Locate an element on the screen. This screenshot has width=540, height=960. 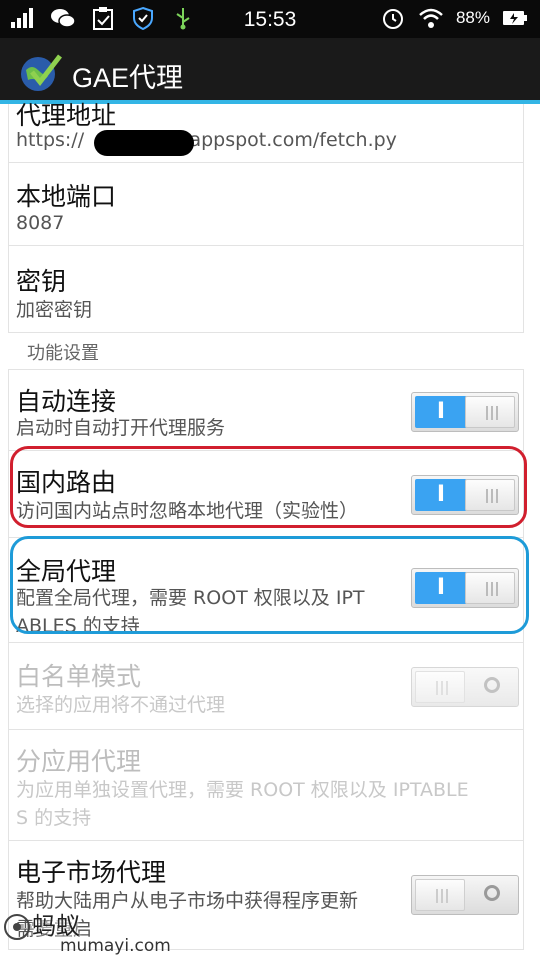
app-title: GAE代理 is located at coordinates (128, 78).